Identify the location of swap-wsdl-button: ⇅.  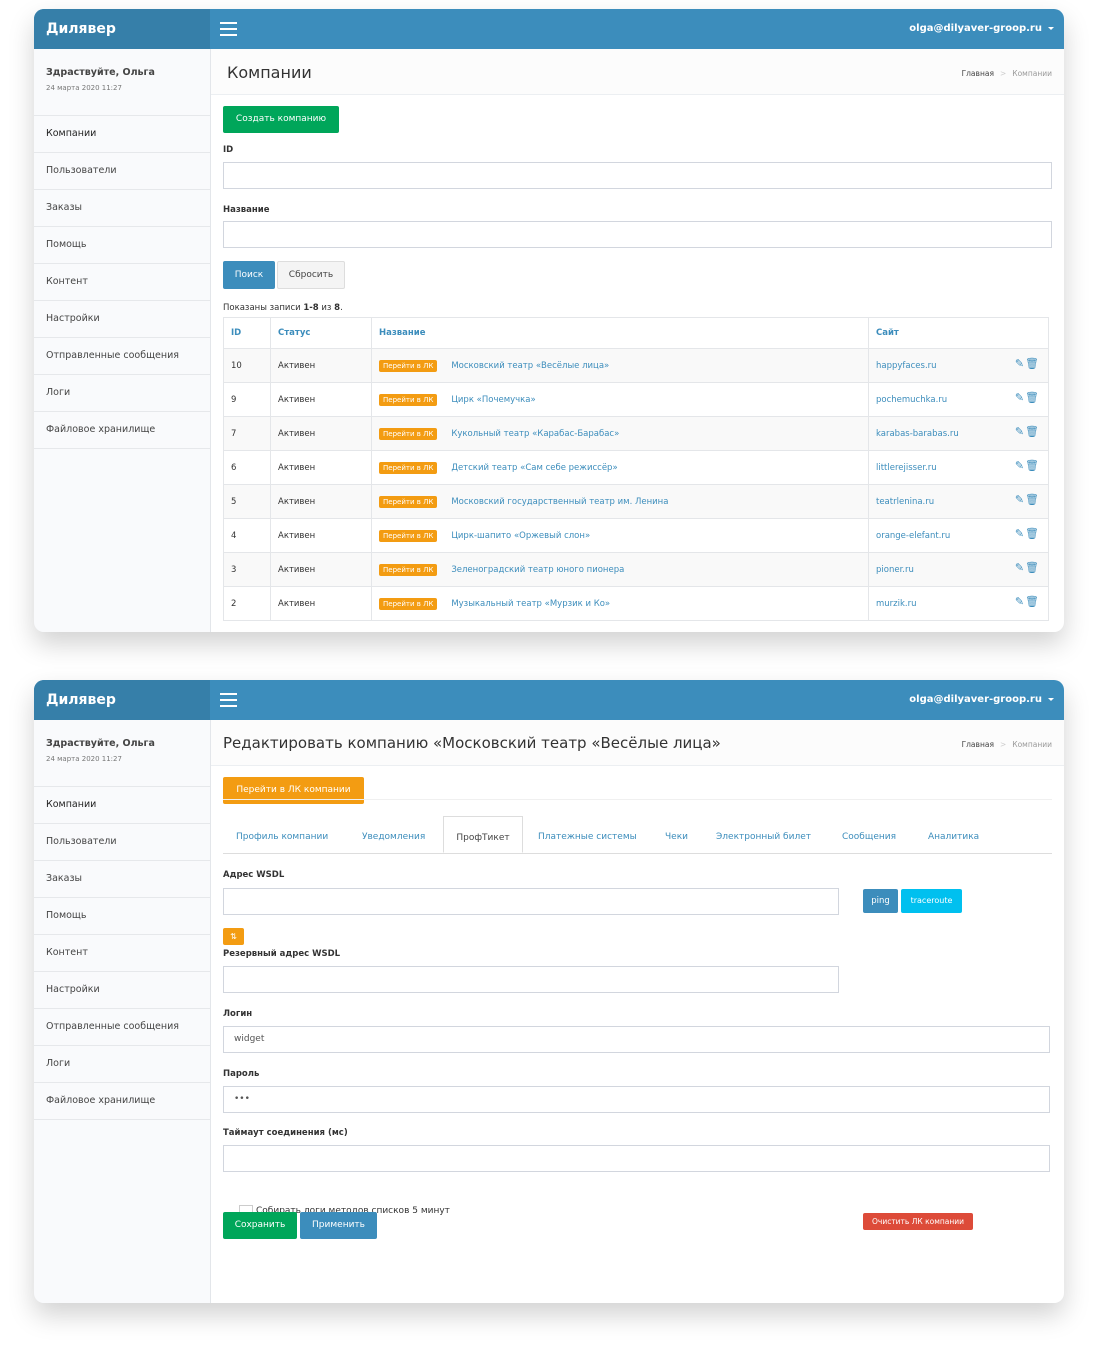
(233, 936).